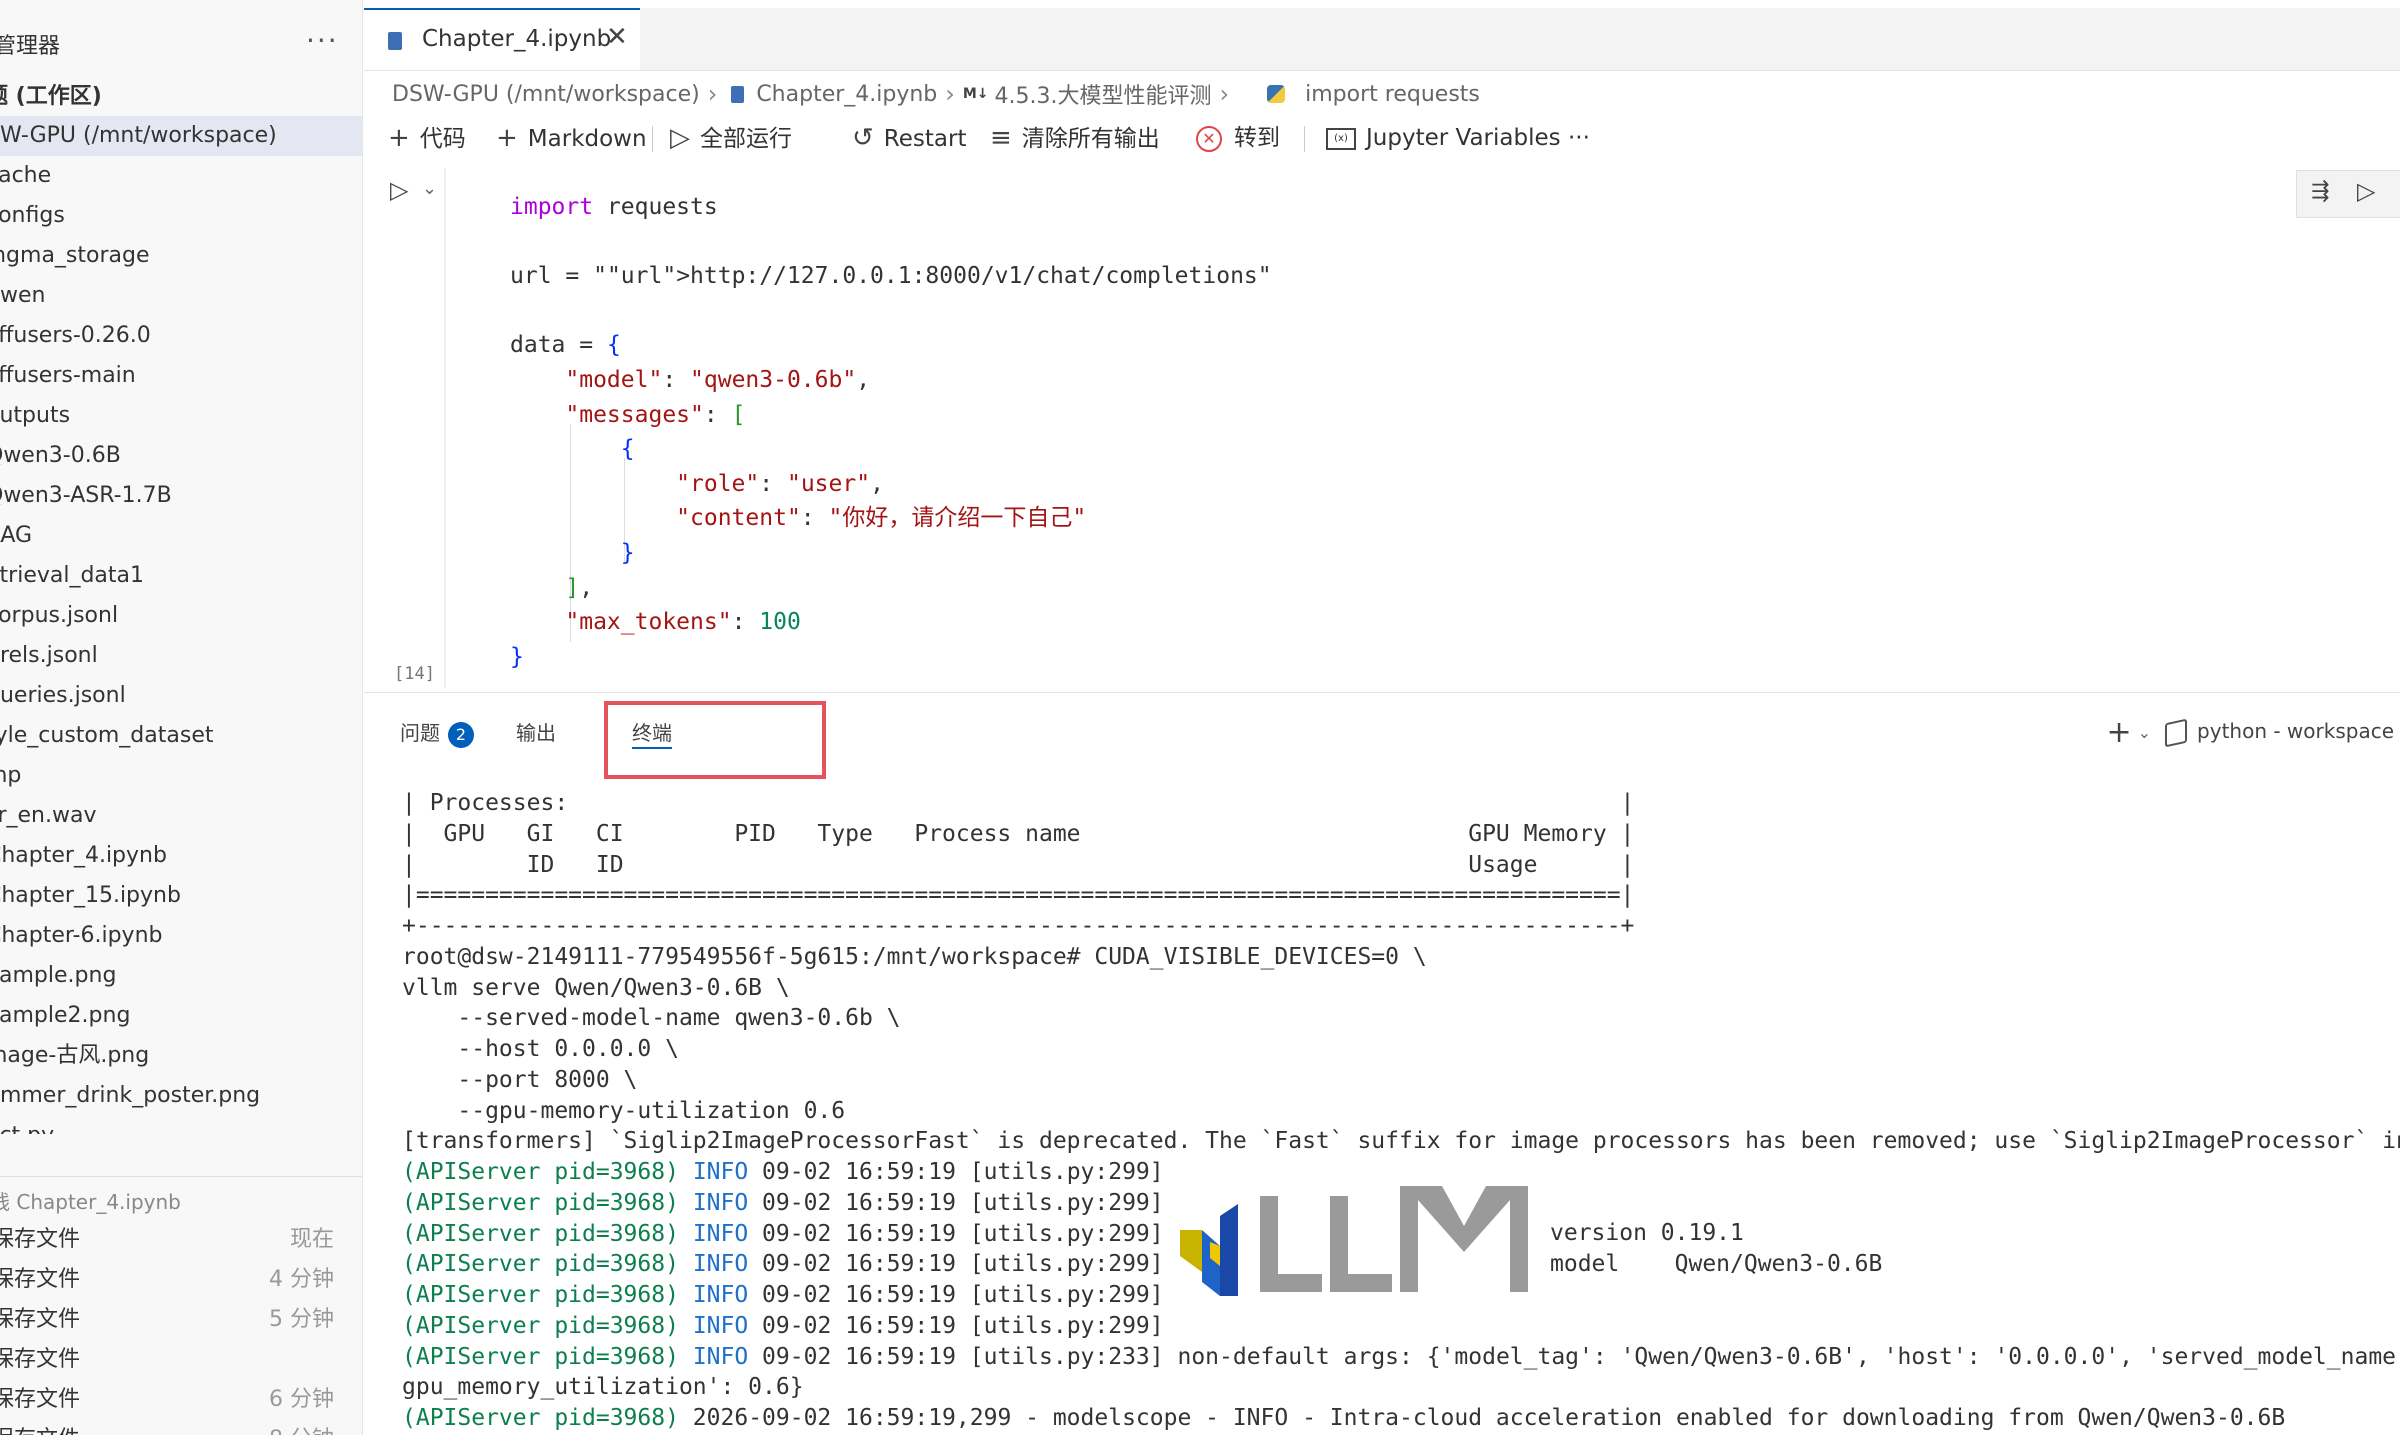 This screenshot has width=2400, height=1436. Describe the element at coordinates (181, 1427) in the screenshot. I see `timeline-item: 保存文件 8 分钟` at that location.